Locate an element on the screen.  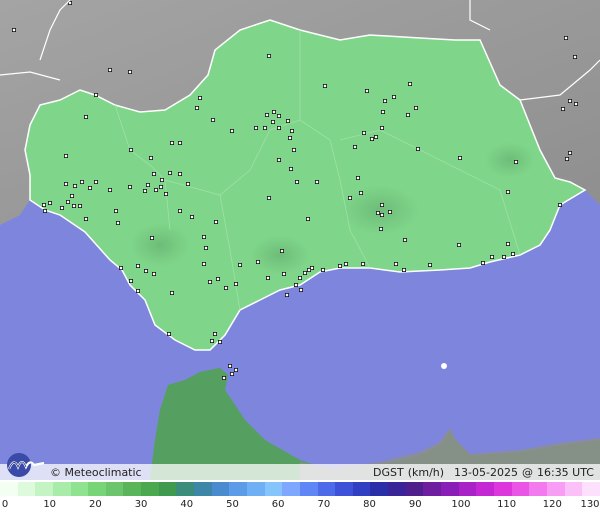
variable-label: DGST is located at coordinates (388, 472).